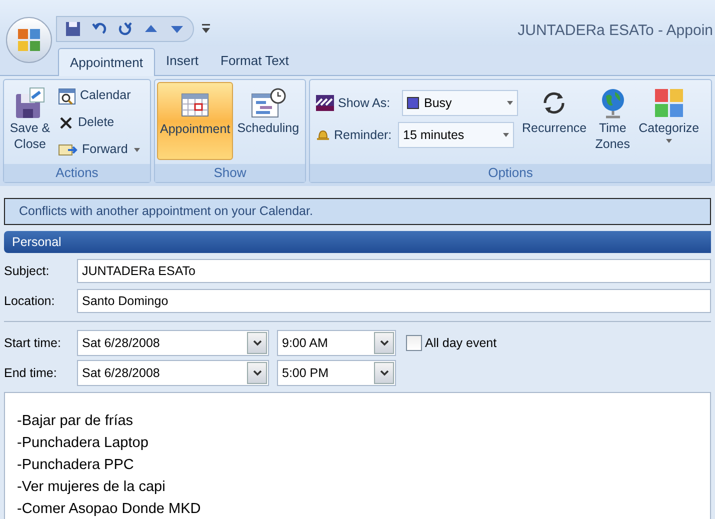  Describe the element at coordinates (30, 103) in the screenshot. I see `floppy-disk-icon` at that location.